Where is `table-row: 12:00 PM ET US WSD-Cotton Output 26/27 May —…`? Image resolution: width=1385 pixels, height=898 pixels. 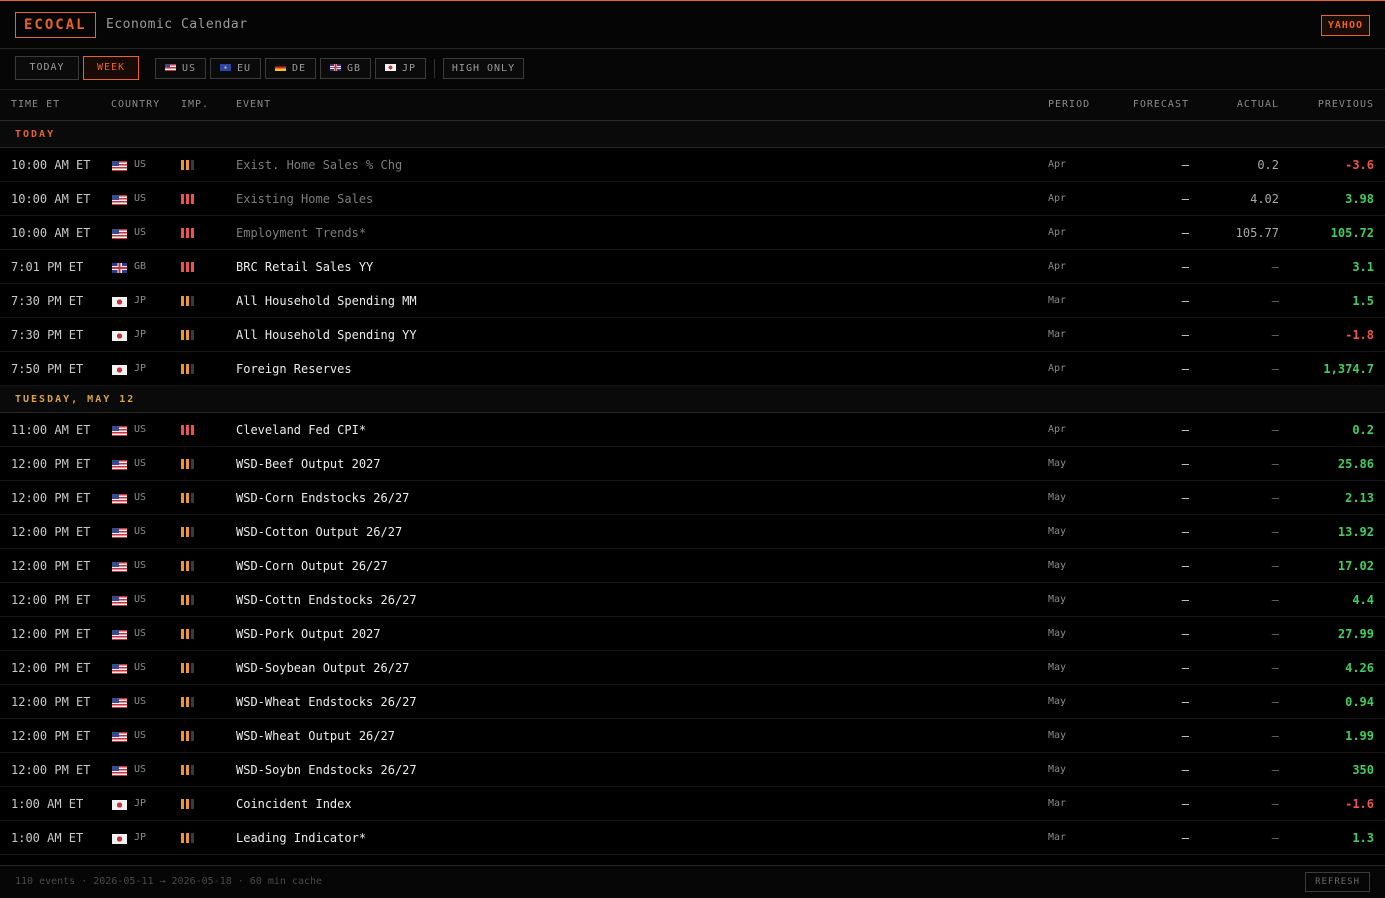 table-row: 12:00 PM ET US WSD-Cotton Output 26/27 May —… is located at coordinates (692, 532).